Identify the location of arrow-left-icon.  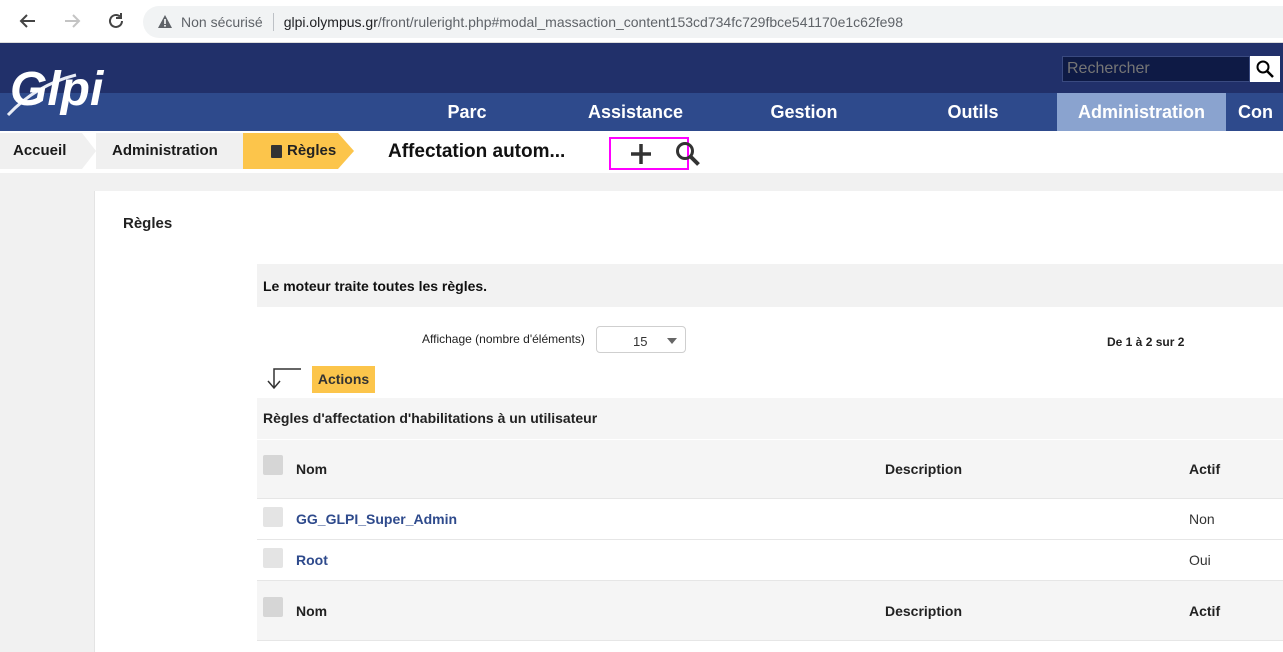
(27, 21).